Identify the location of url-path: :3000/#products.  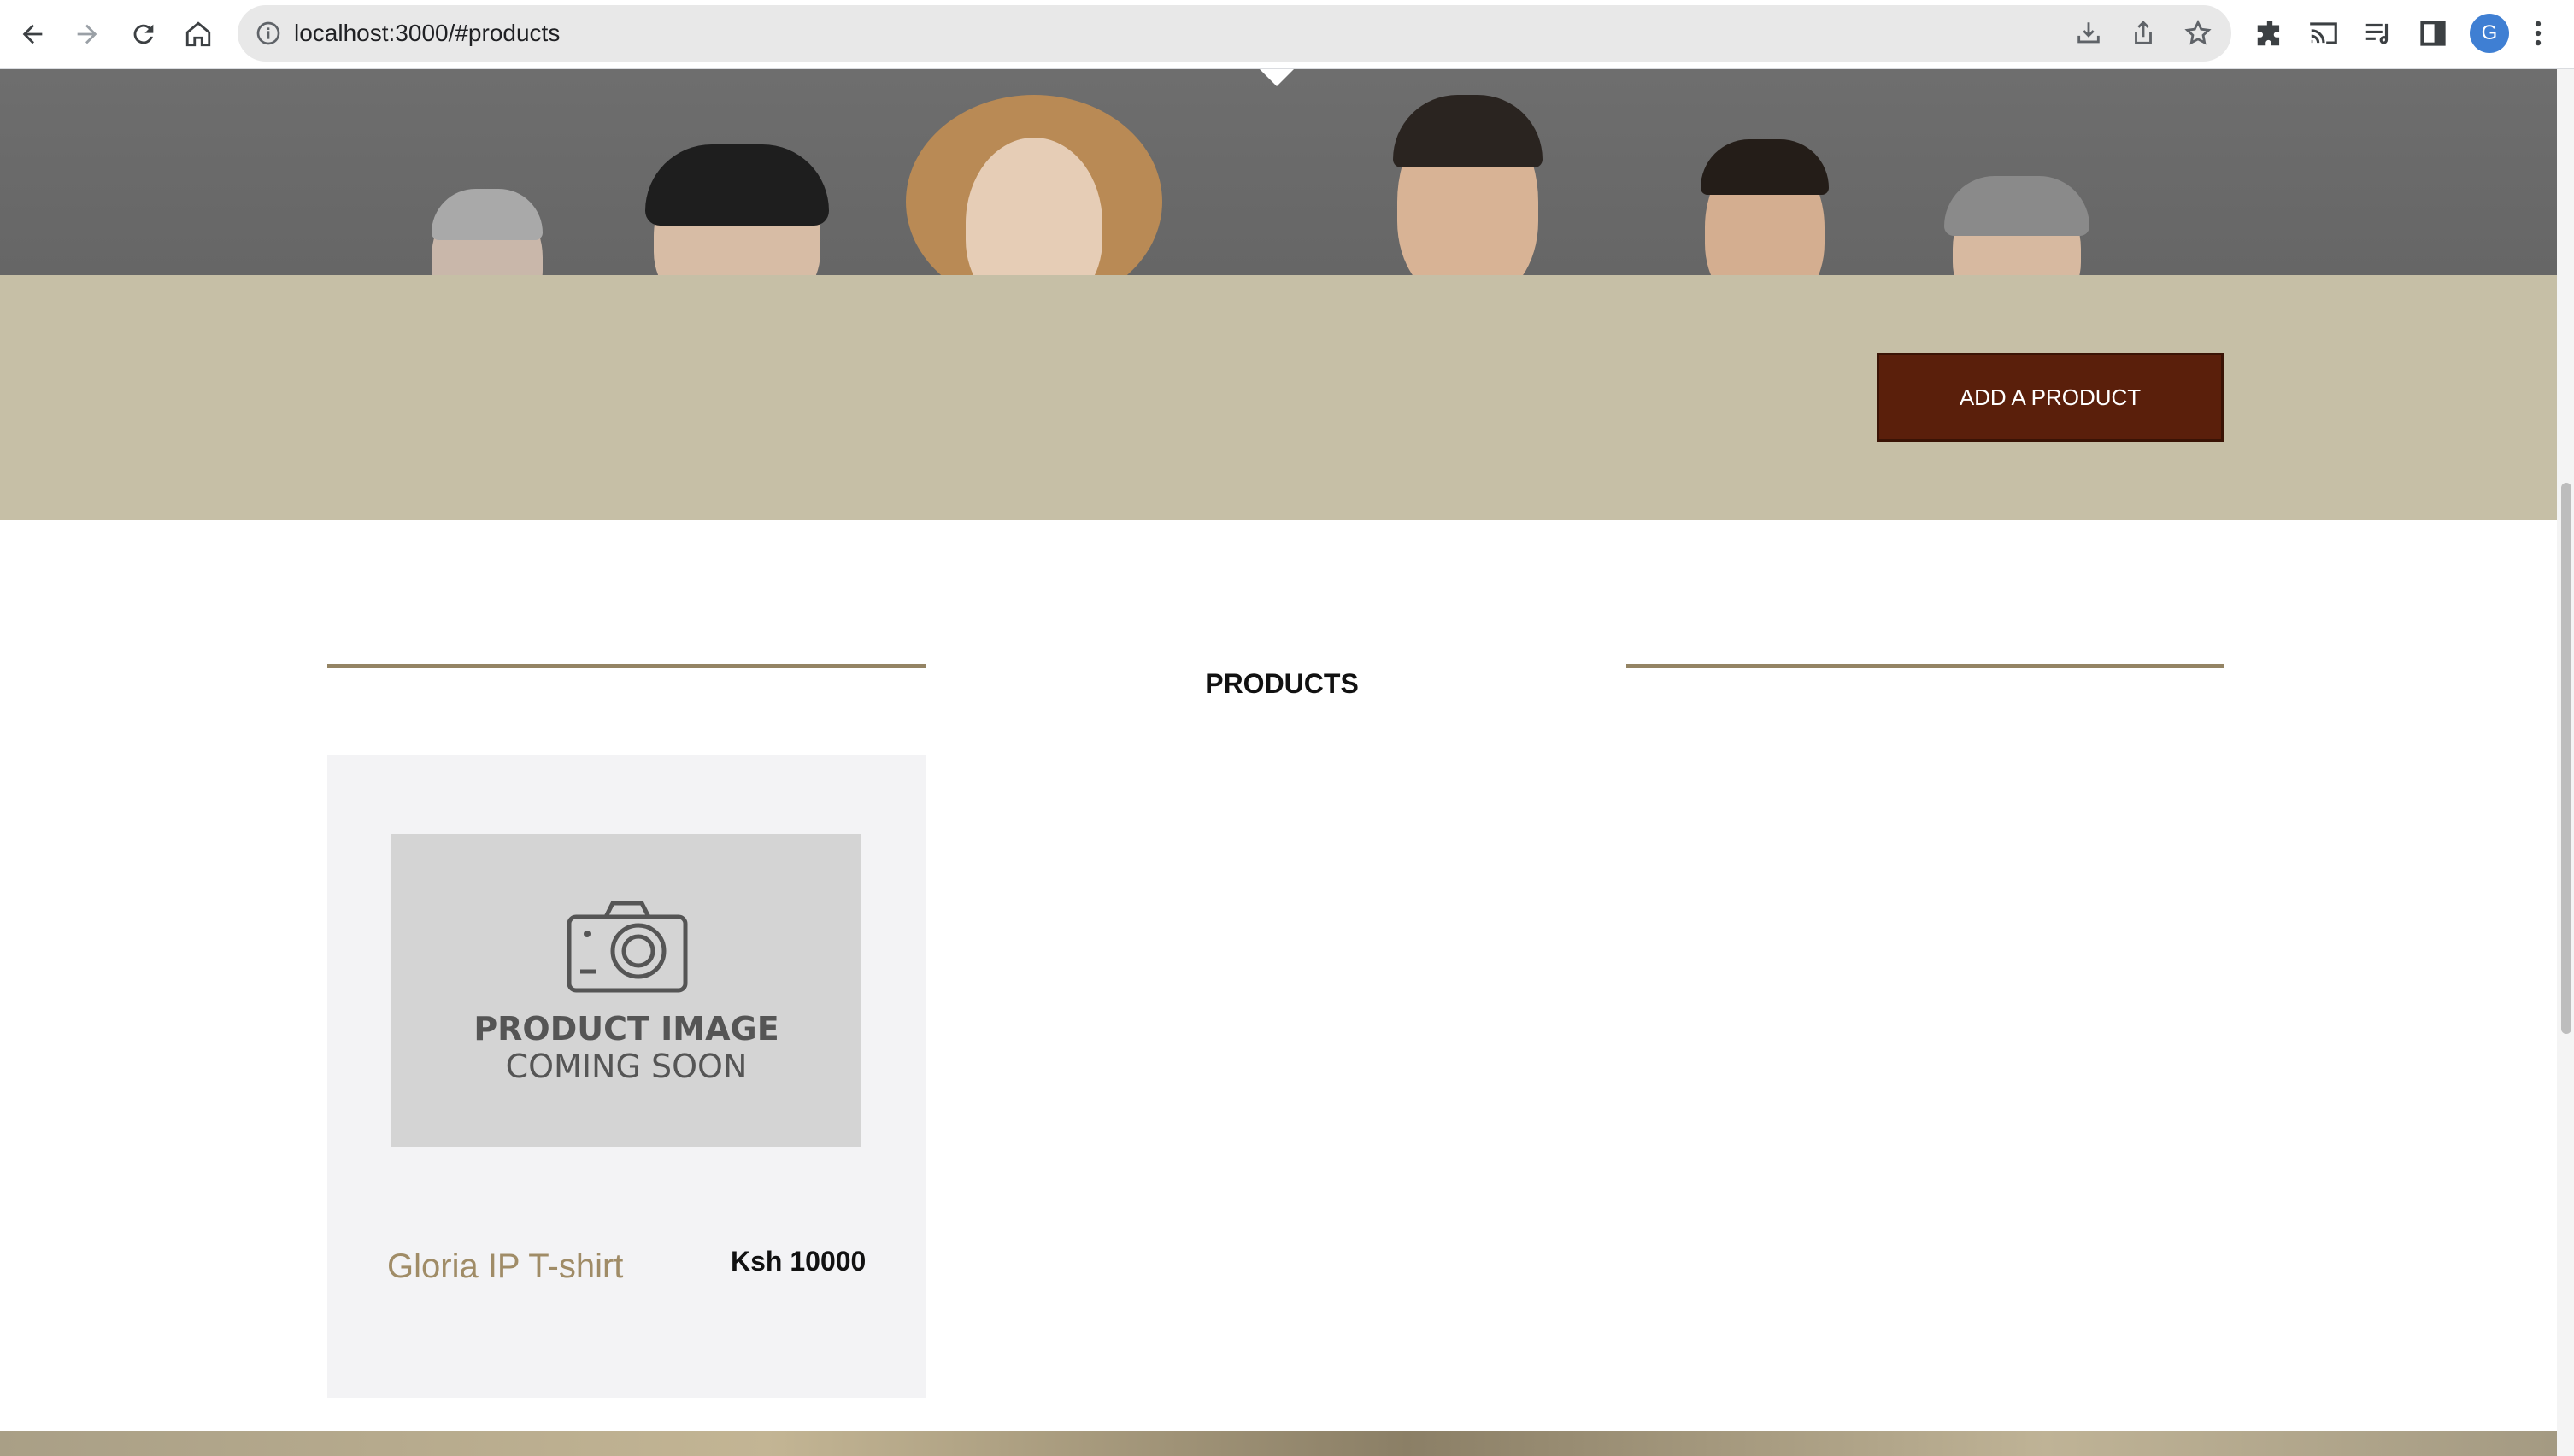
(474, 33).